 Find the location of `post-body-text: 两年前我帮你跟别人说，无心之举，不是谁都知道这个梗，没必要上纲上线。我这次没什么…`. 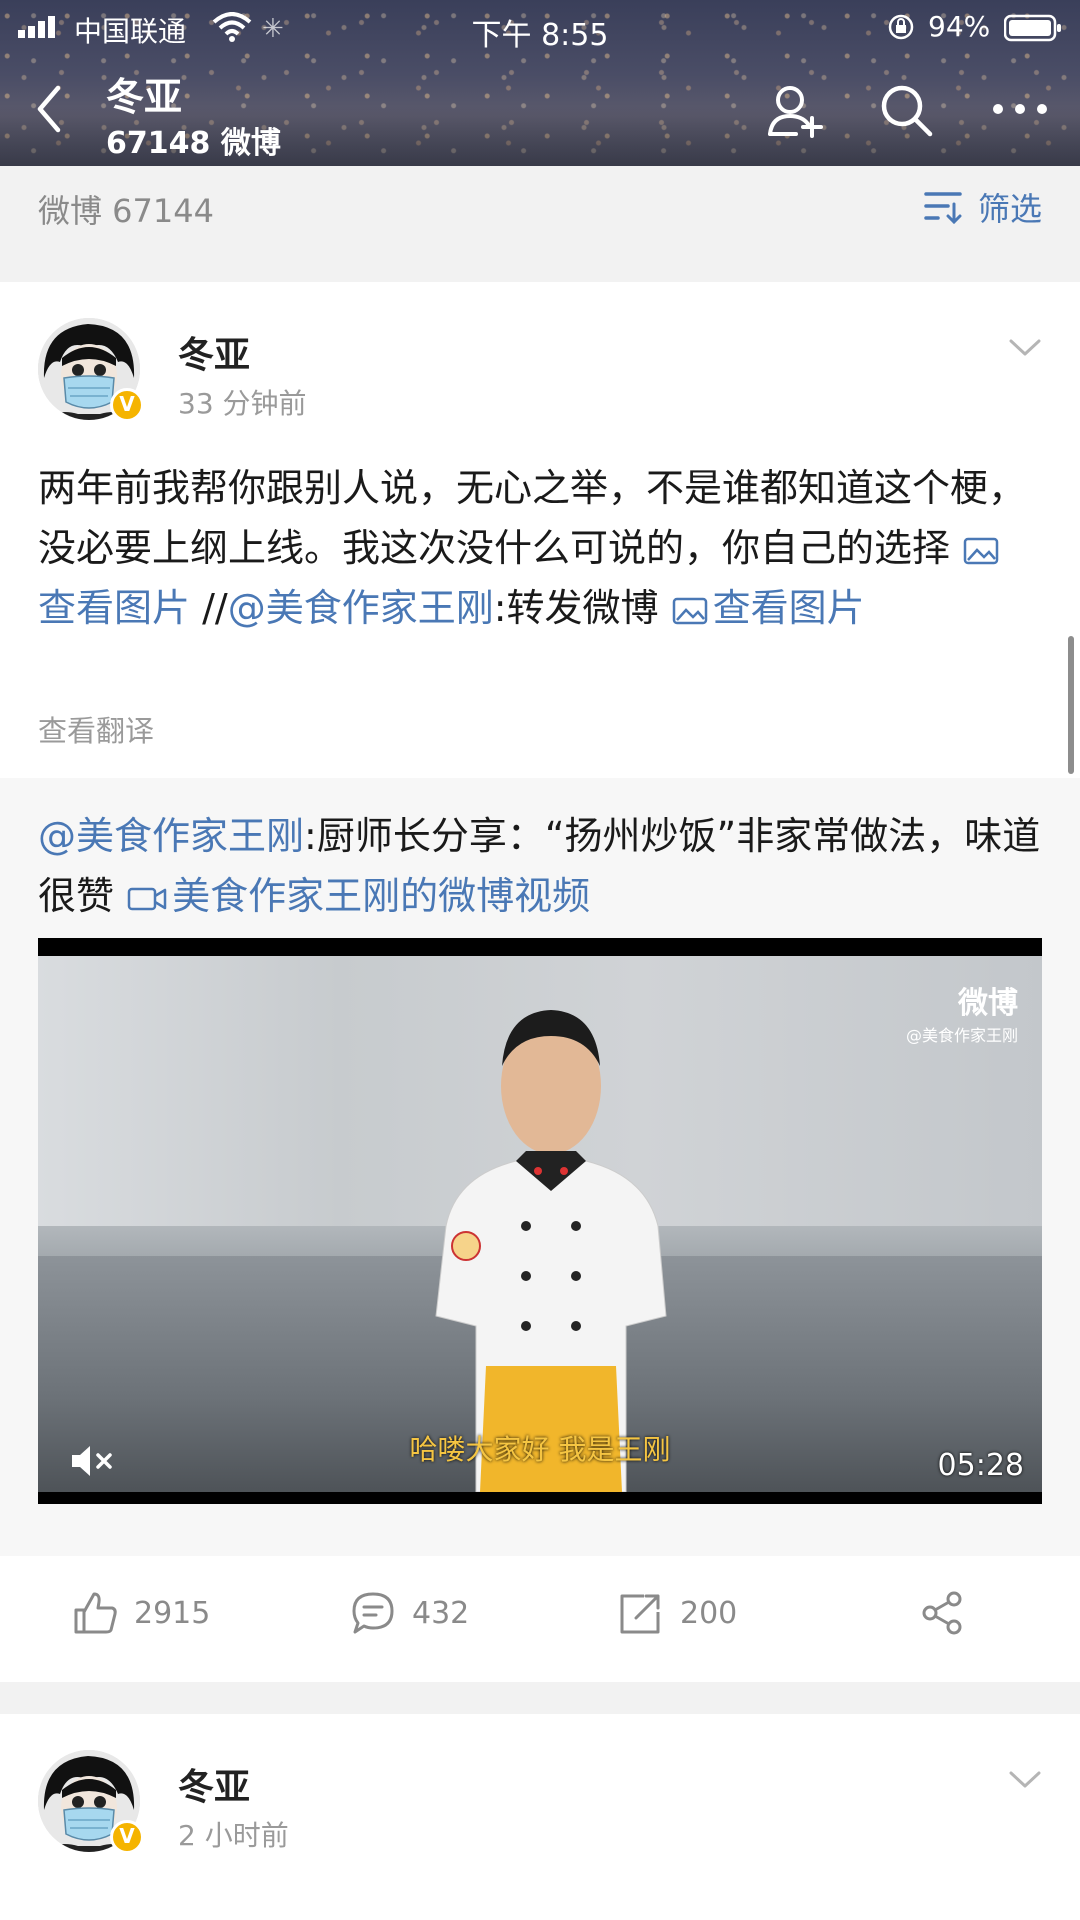

post-body-text: 两年前我帮你跟别人说，无心之举，不是谁都知道这个梗，没必要上纲上线。我这次没什么… is located at coordinates (532, 518).